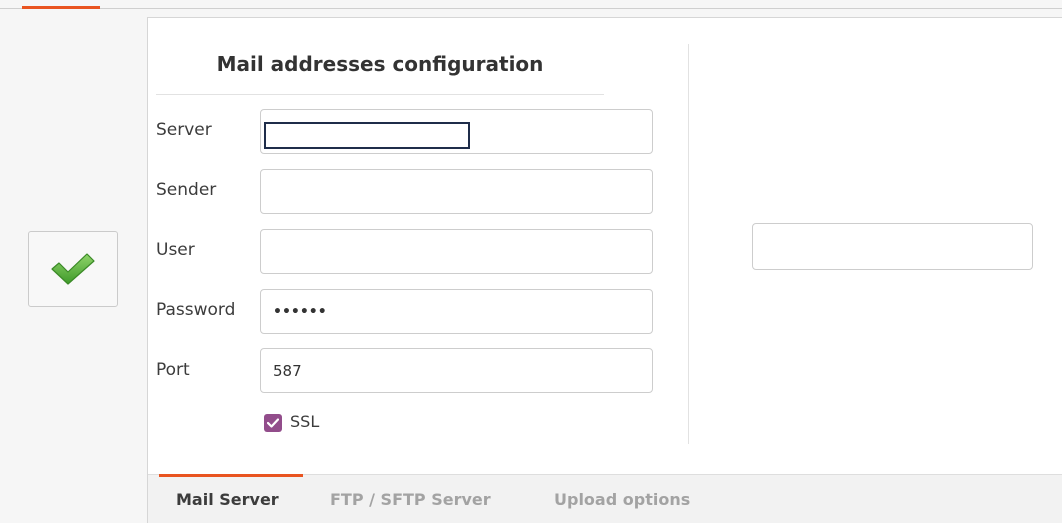  What do you see at coordinates (184, 130) in the screenshot?
I see `server-label: Server` at bounding box center [184, 130].